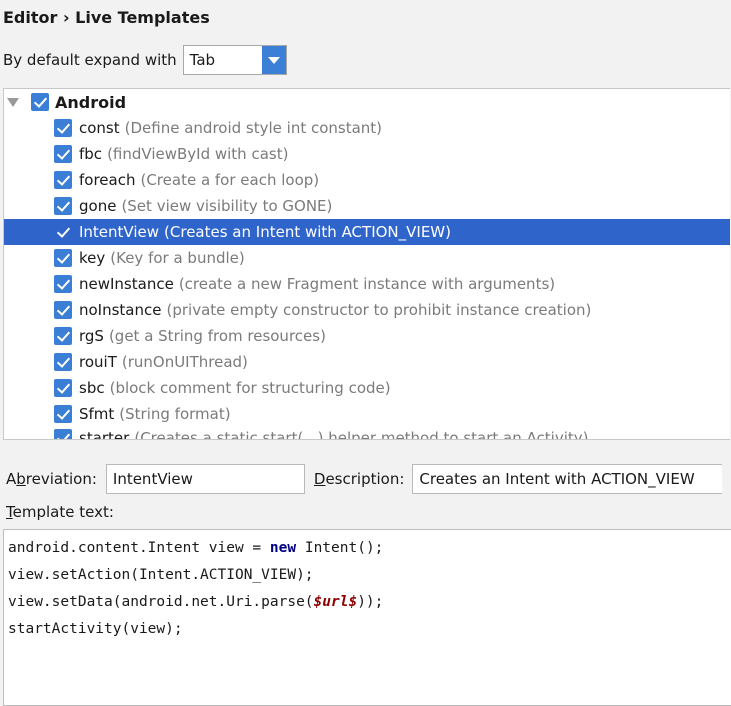 The width and height of the screenshot is (731, 706). I want to click on template-item: fbc (findViewById with cast), so click(367, 154).